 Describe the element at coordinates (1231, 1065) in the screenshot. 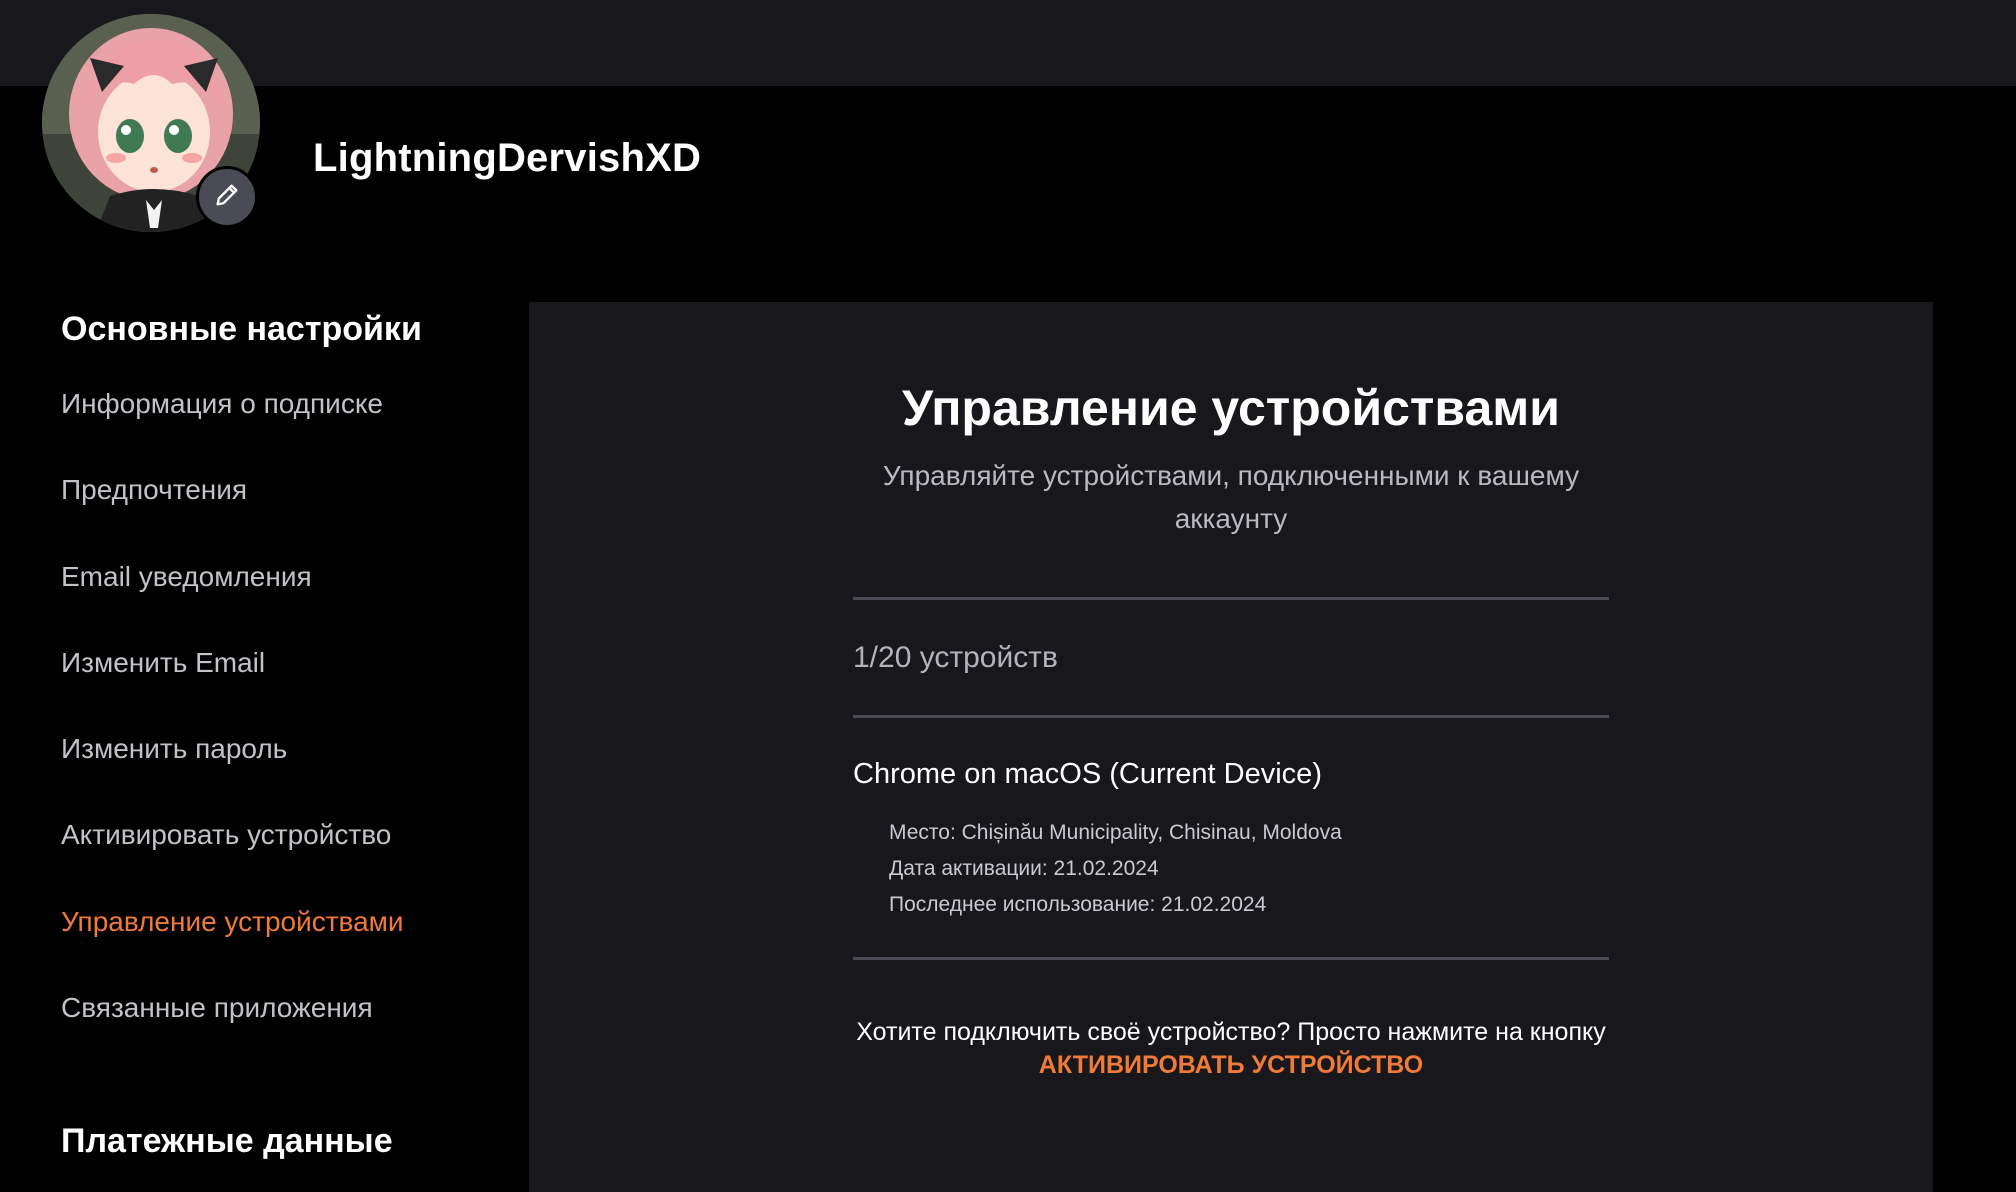

I see `activate-device-link: АКТИВИРОВАТЬ УСТРОЙСТВО` at that location.